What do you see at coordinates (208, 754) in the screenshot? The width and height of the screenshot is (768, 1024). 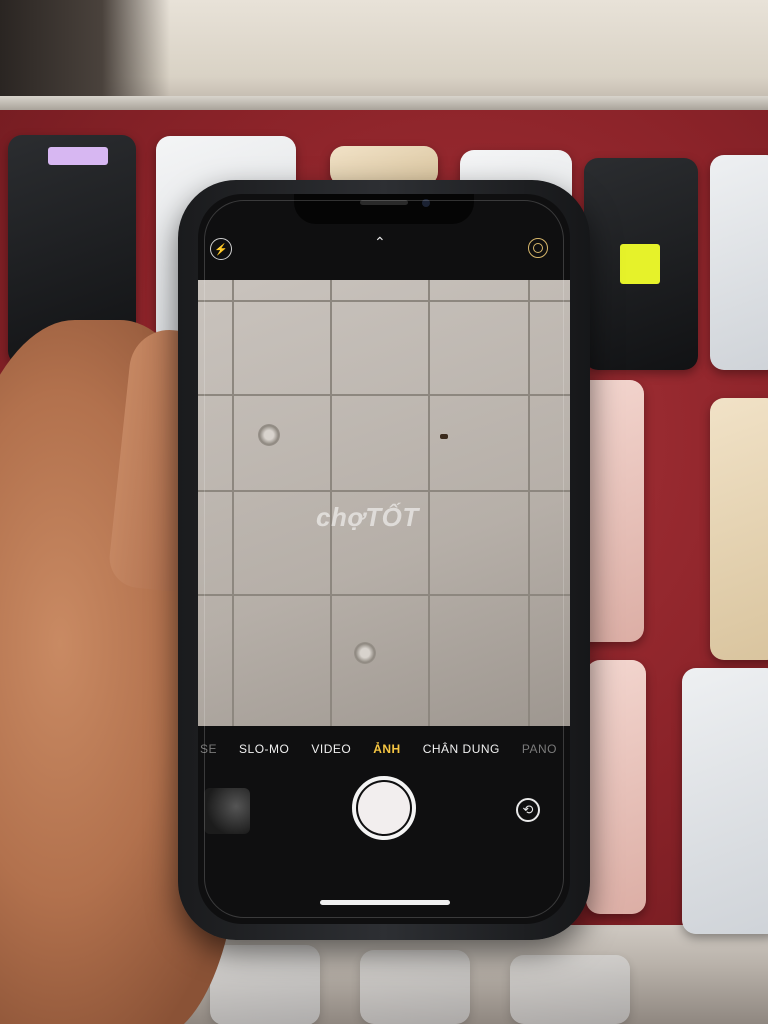 I see `mode-se: SE` at bounding box center [208, 754].